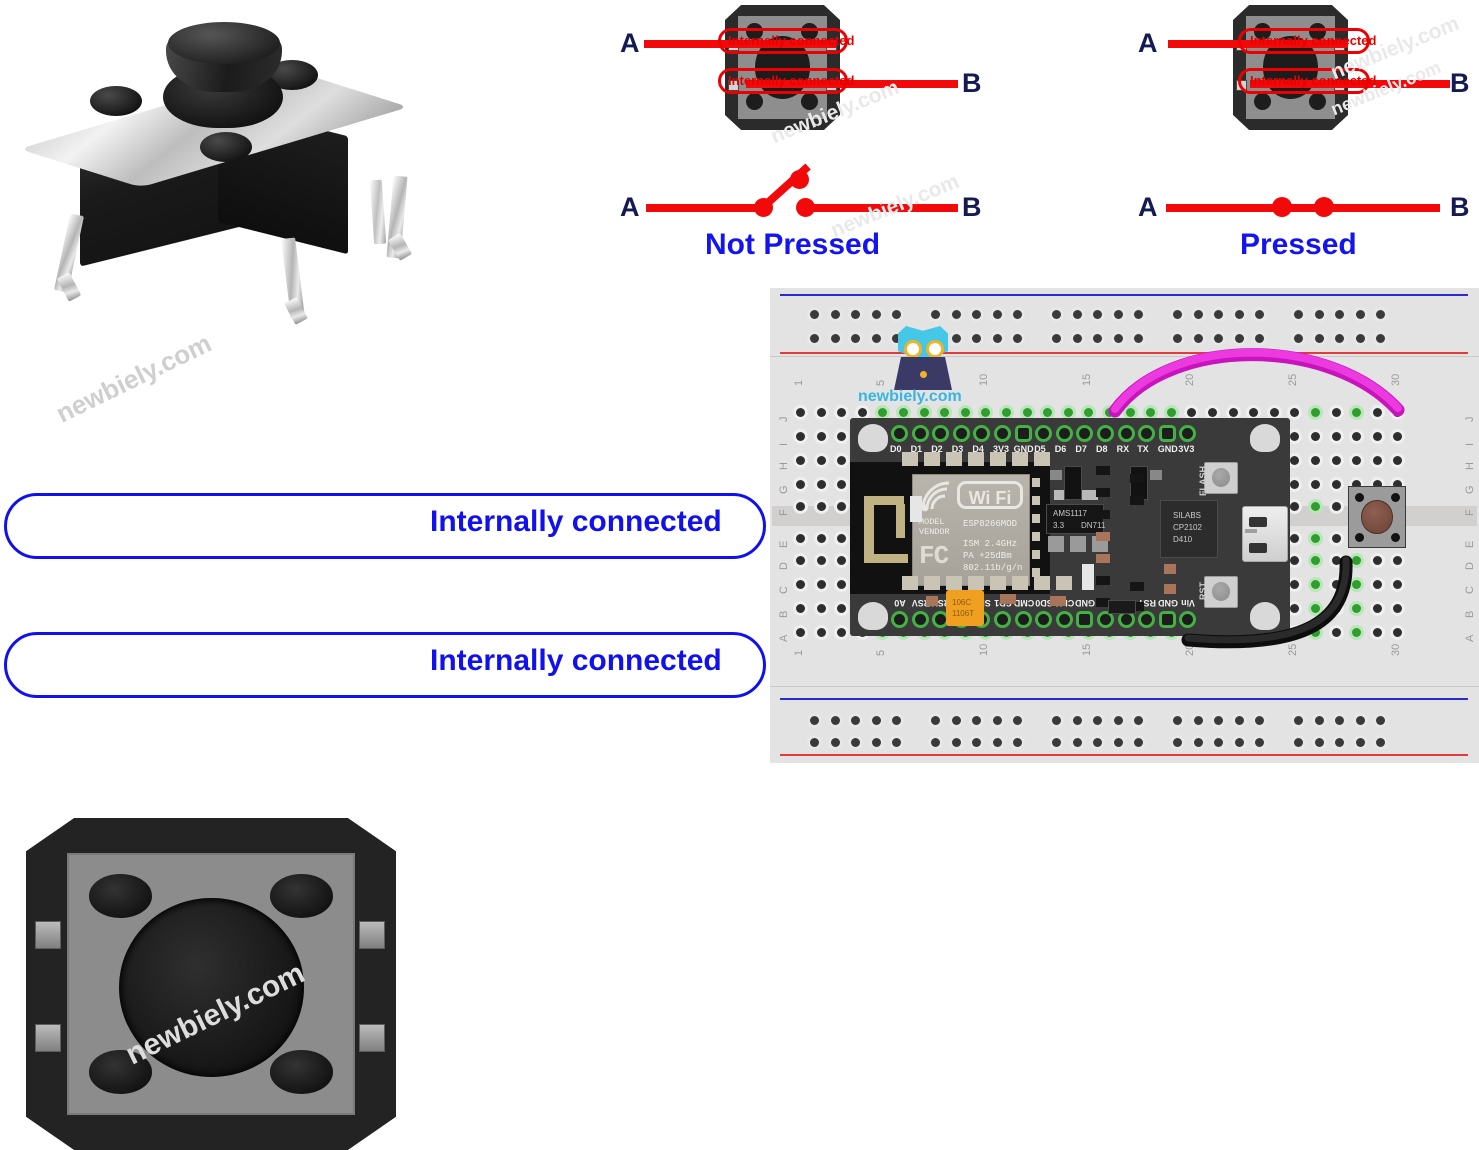 This screenshot has height=1150, width=1479. What do you see at coordinates (1256, 383) in the screenshot?
I see `signal-jumper-wire-shadow` at bounding box center [1256, 383].